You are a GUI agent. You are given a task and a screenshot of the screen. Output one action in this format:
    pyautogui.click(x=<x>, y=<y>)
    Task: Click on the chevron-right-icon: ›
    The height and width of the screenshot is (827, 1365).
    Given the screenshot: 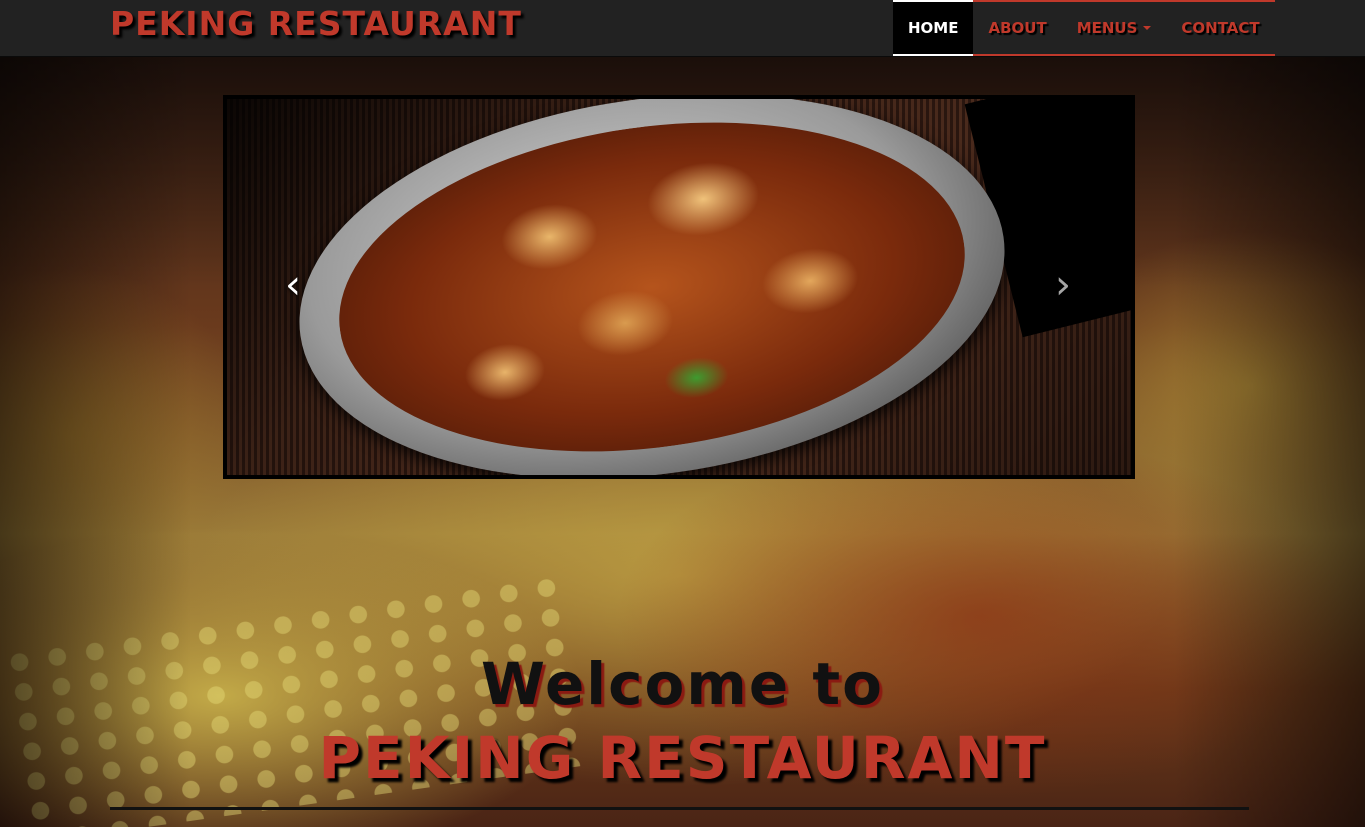 What is the action you would take?
    pyautogui.click(x=1063, y=285)
    